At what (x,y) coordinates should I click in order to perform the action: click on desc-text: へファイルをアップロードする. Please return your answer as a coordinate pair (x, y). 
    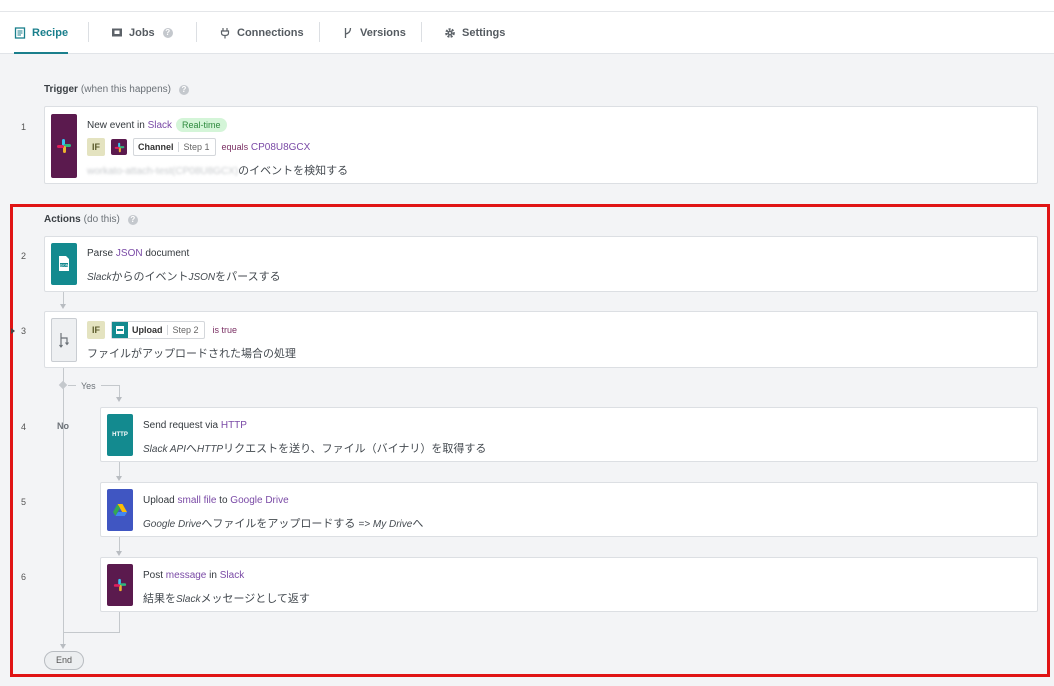
    Looking at the image, I should click on (278, 524).